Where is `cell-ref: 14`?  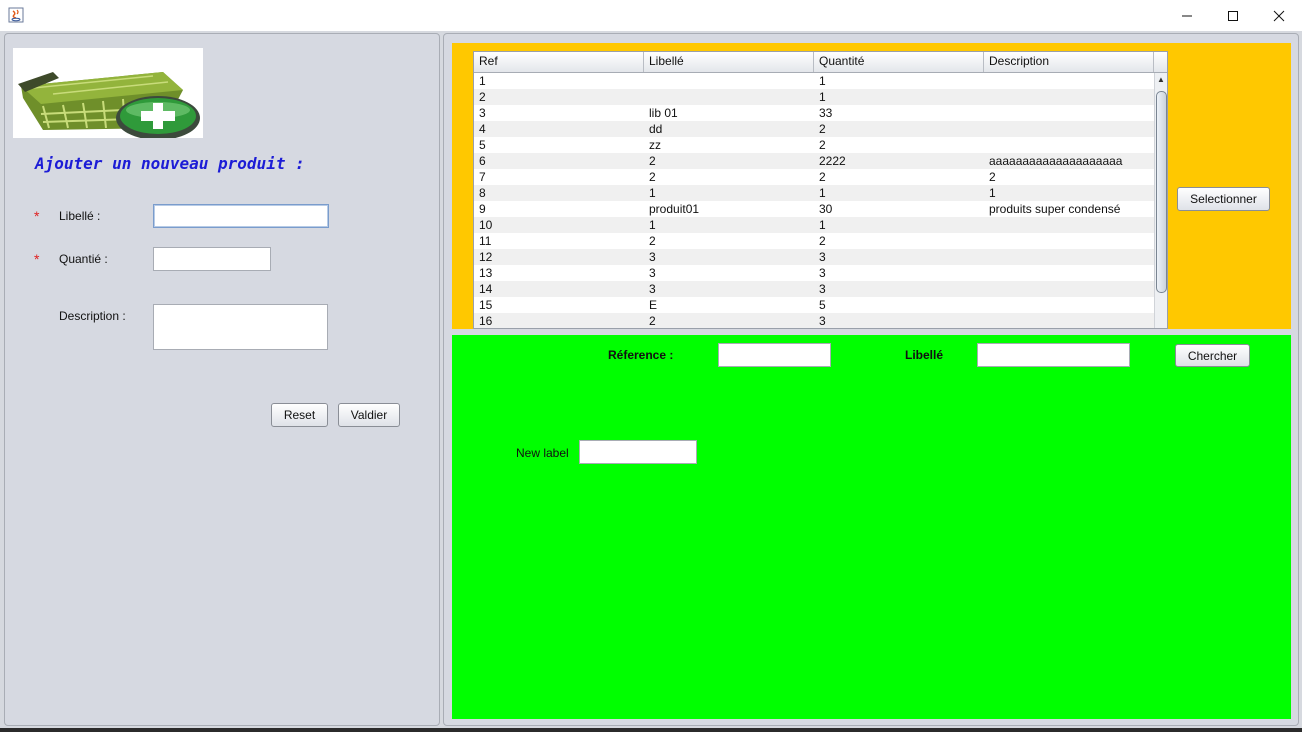 cell-ref: 14 is located at coordinates (486, 289).